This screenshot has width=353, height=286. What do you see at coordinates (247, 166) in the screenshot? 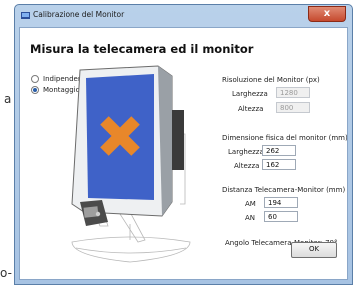
I see `physical-height-label: Altezza` at bounding box center [247, 166].